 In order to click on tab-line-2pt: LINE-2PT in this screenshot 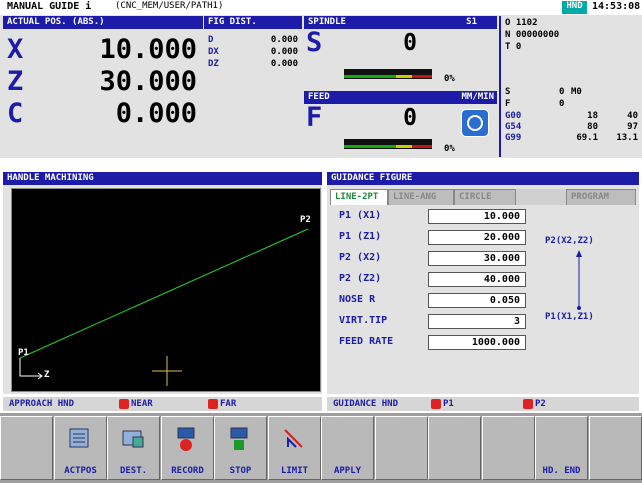, I will do `click(359, 197)`.